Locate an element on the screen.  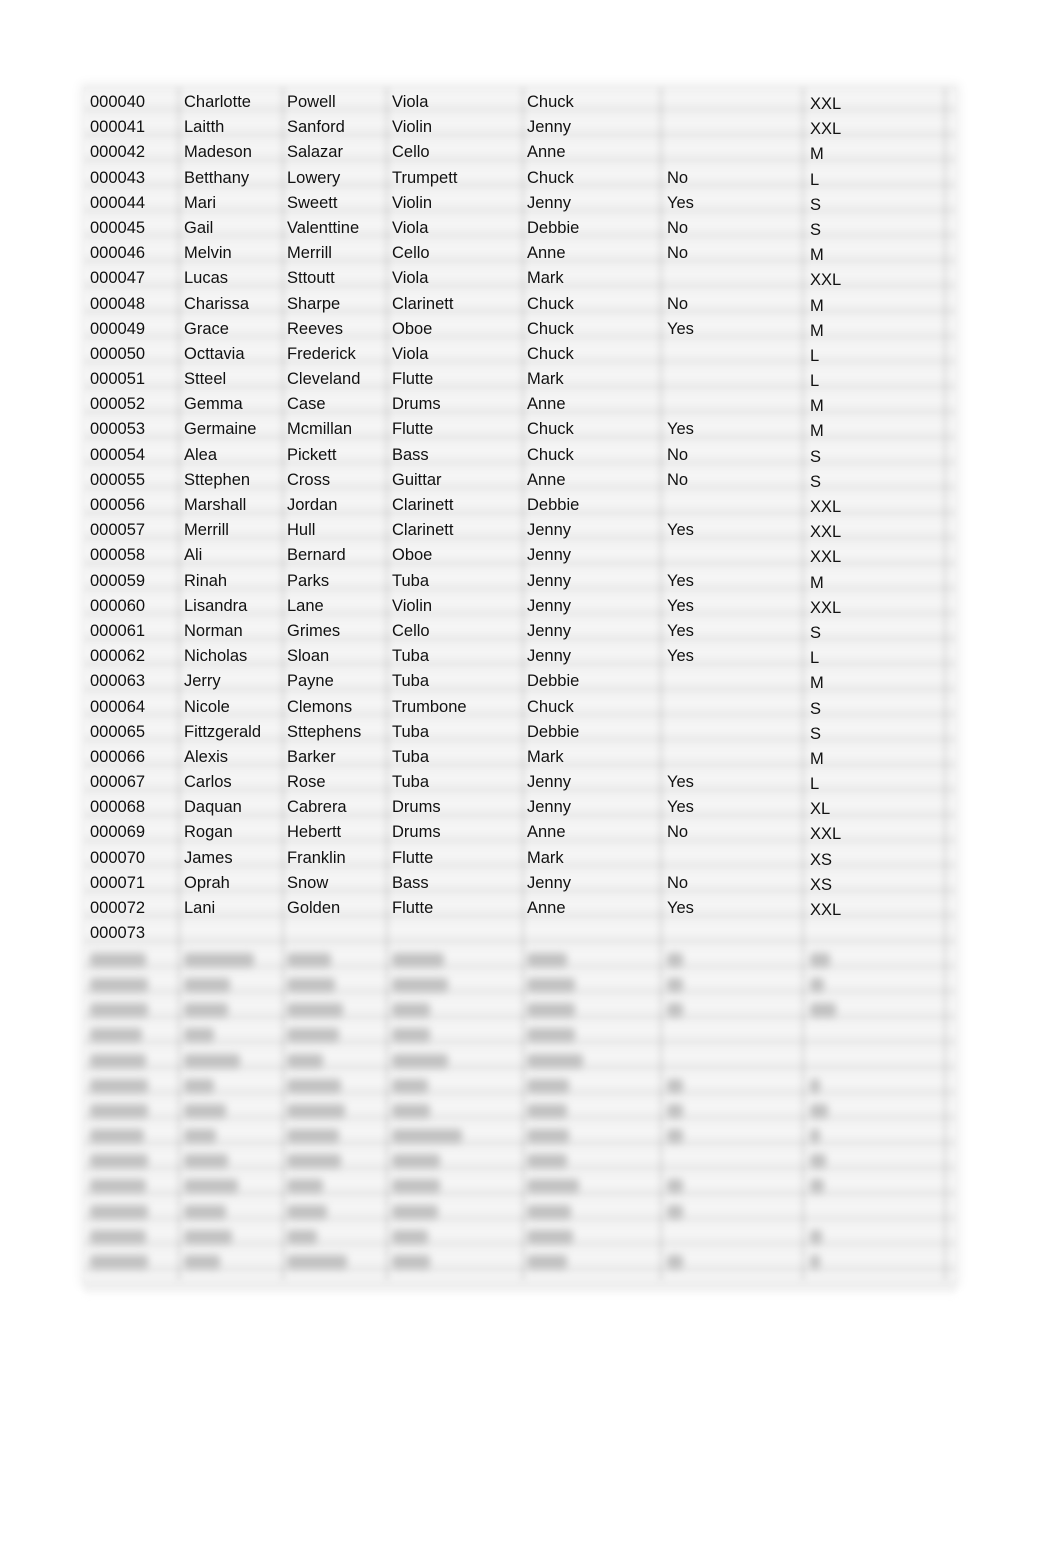
table-row: 000047 Lucas Sttoutt Viola Mark XXL is located at coordinates (520, 278).